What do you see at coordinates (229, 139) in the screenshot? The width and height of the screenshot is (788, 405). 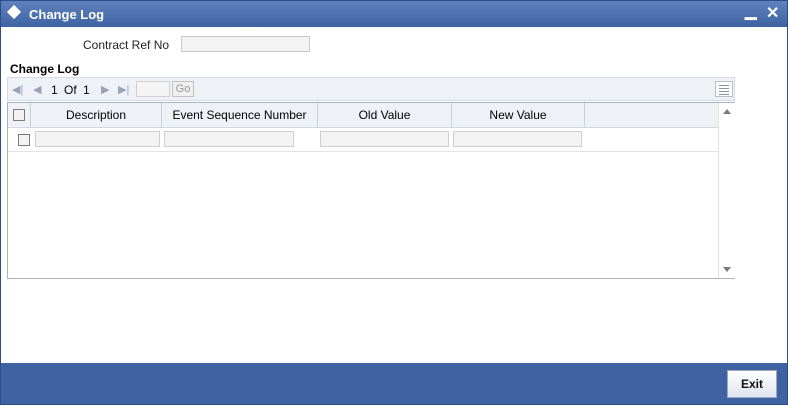 I see `event-sequence-number-input` at bounding box center [229, 139].